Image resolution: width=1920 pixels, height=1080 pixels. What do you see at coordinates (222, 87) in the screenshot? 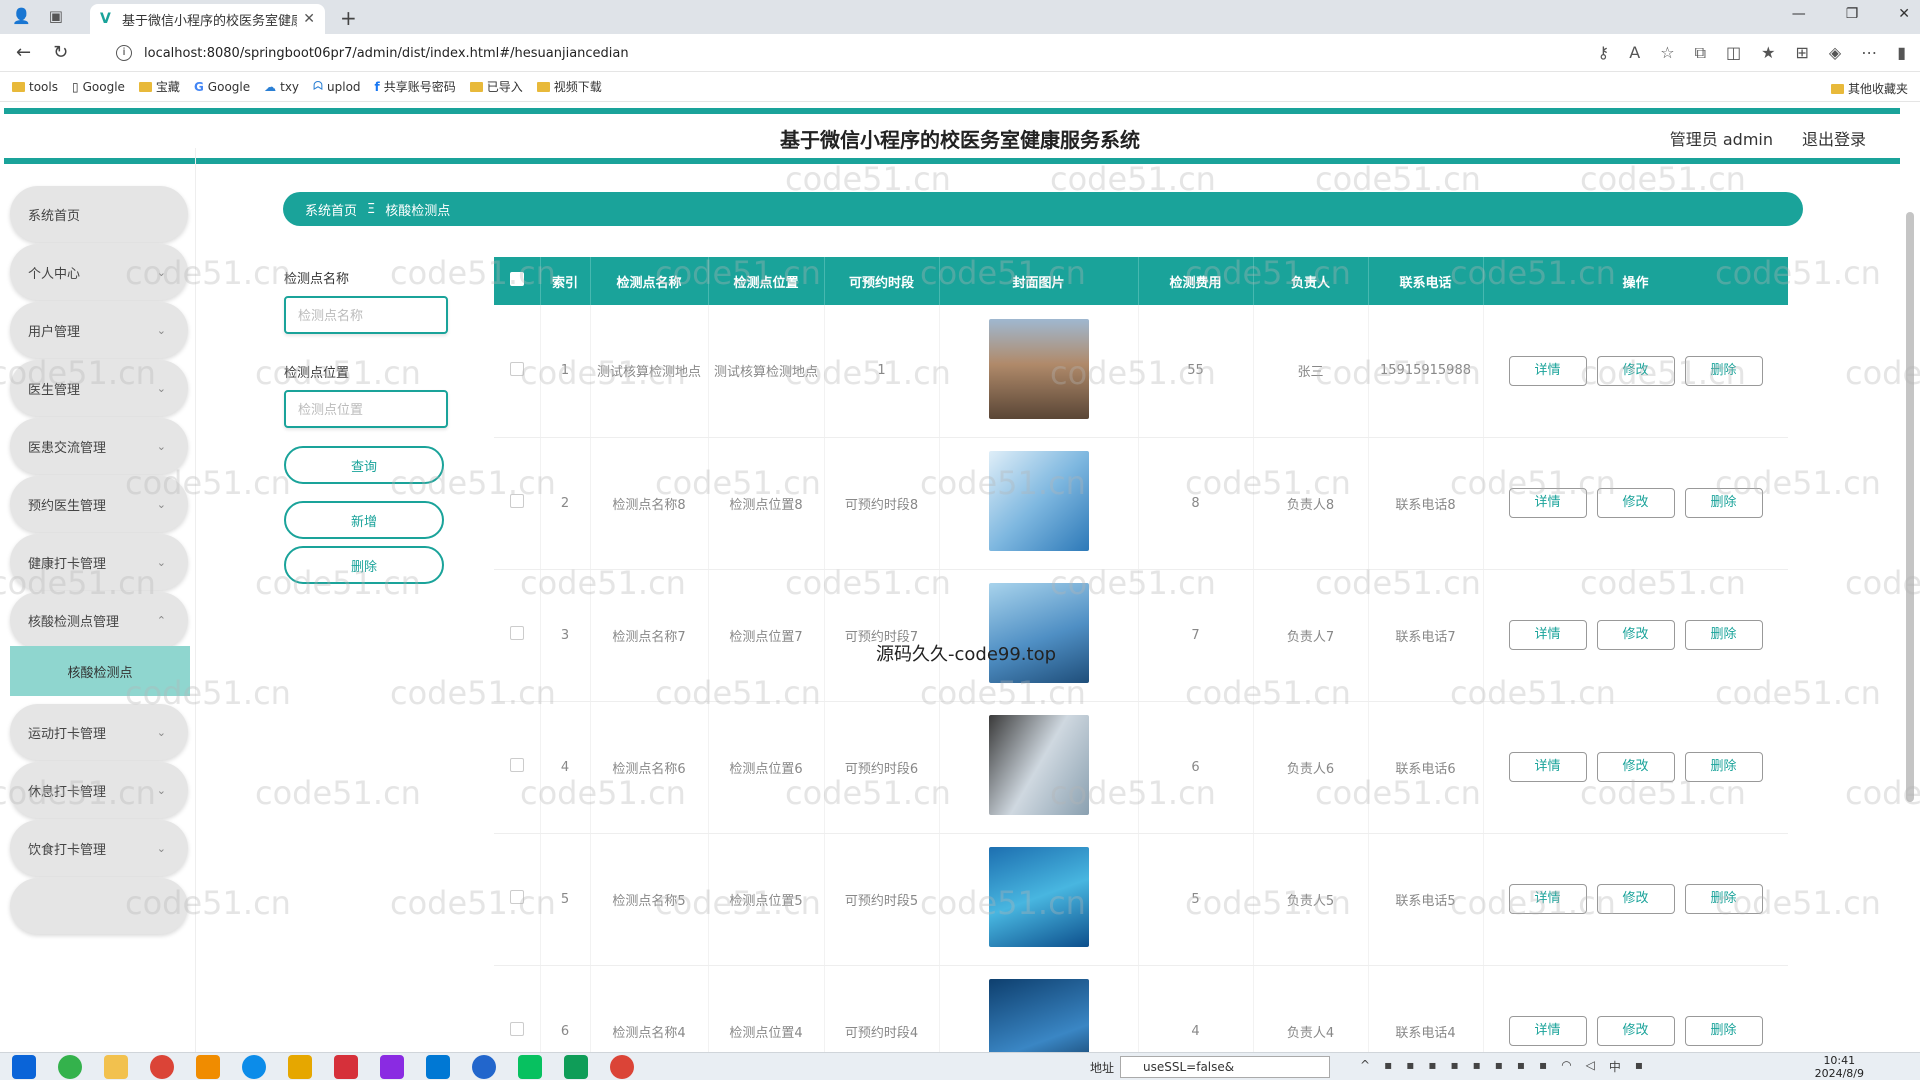
I see `bookmark-google: G Google` at bounding box center [222, 87].